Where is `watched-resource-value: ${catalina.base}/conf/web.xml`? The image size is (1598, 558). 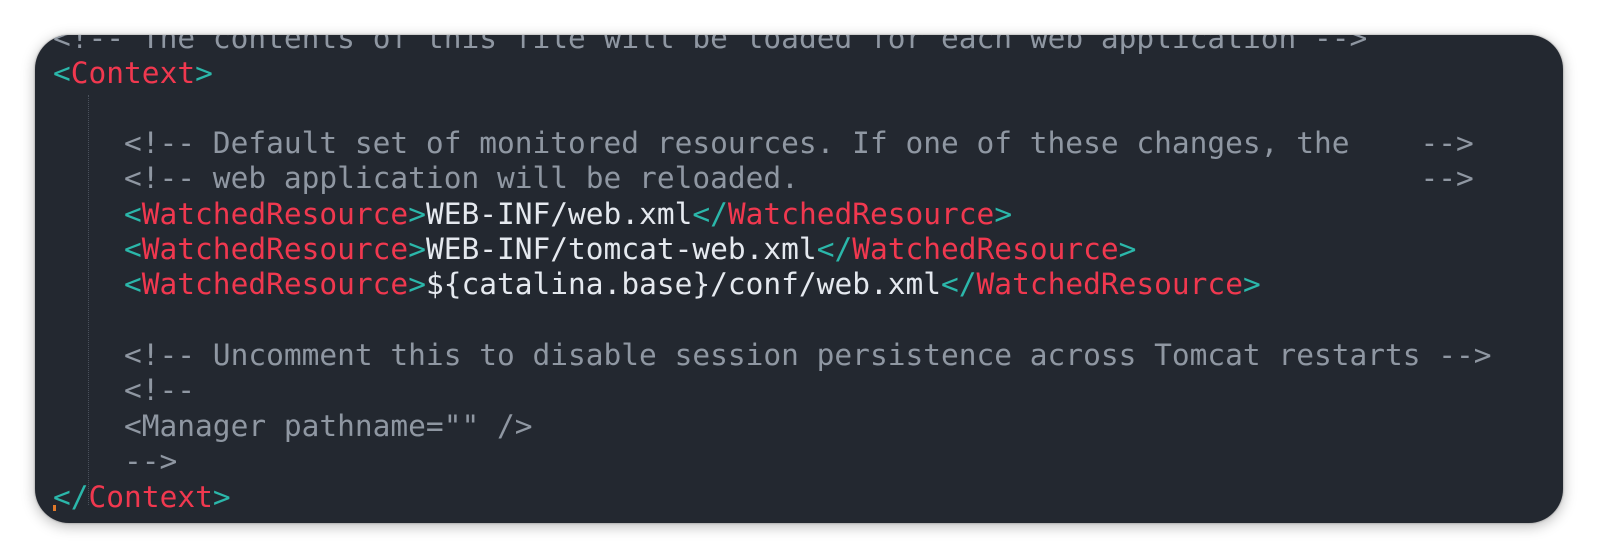 watched-resource-value: ${catalina.base}/conf/web.xml is located at coordinates (683, 284).